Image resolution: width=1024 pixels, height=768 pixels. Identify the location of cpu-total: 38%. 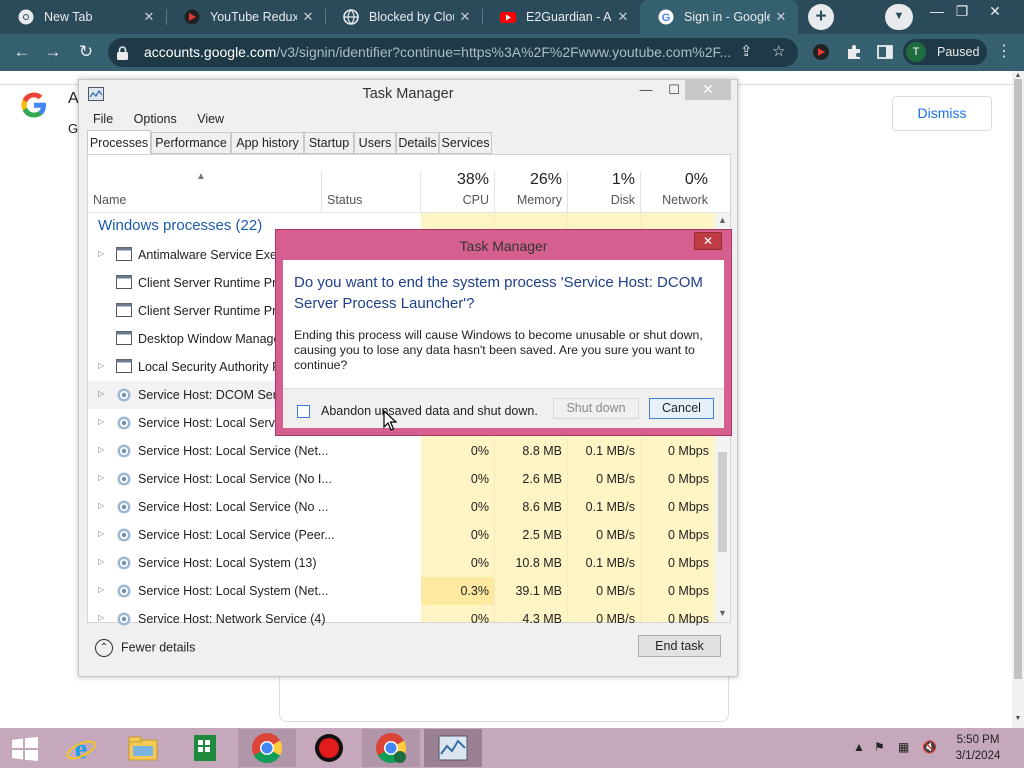
(456, 180).